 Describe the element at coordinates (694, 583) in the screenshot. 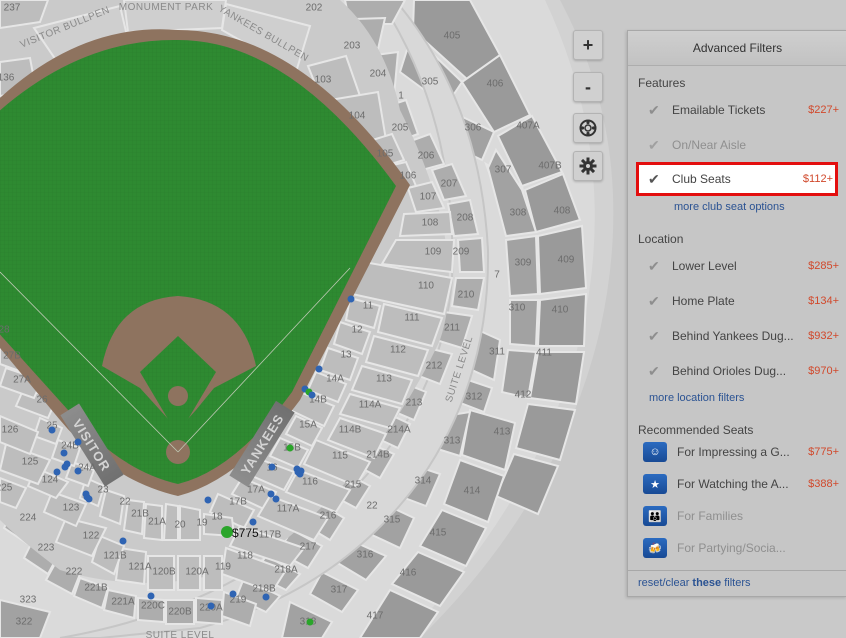

I see `reset-clear-filters-link: reset/clear these filters` at that location.